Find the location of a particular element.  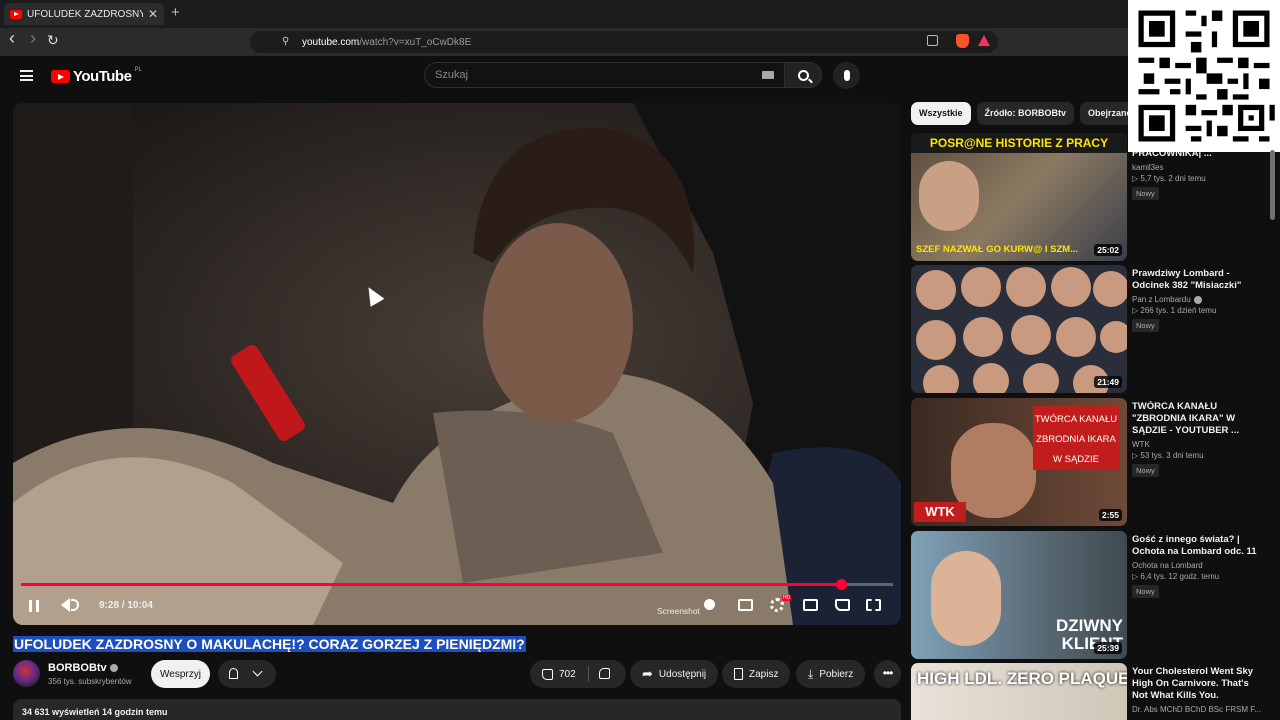

volume-button is located at coordinates (65, 605).